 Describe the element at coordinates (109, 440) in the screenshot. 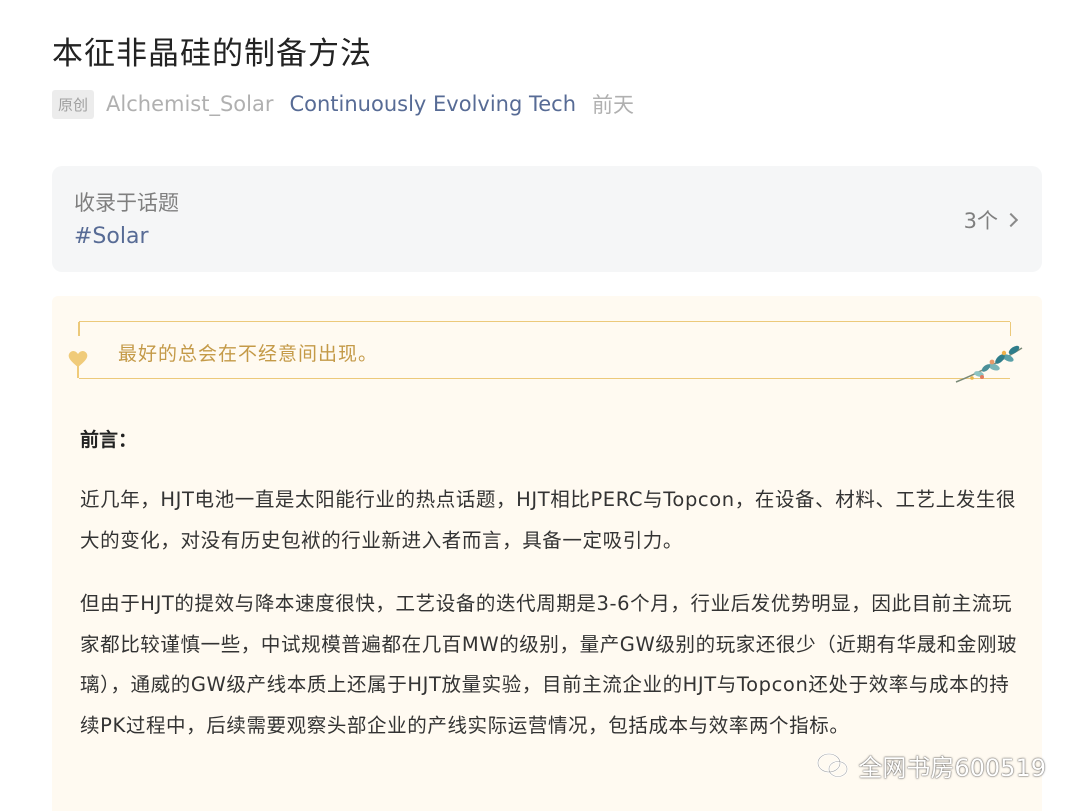

I see `section-heading: 前言：` at that location.